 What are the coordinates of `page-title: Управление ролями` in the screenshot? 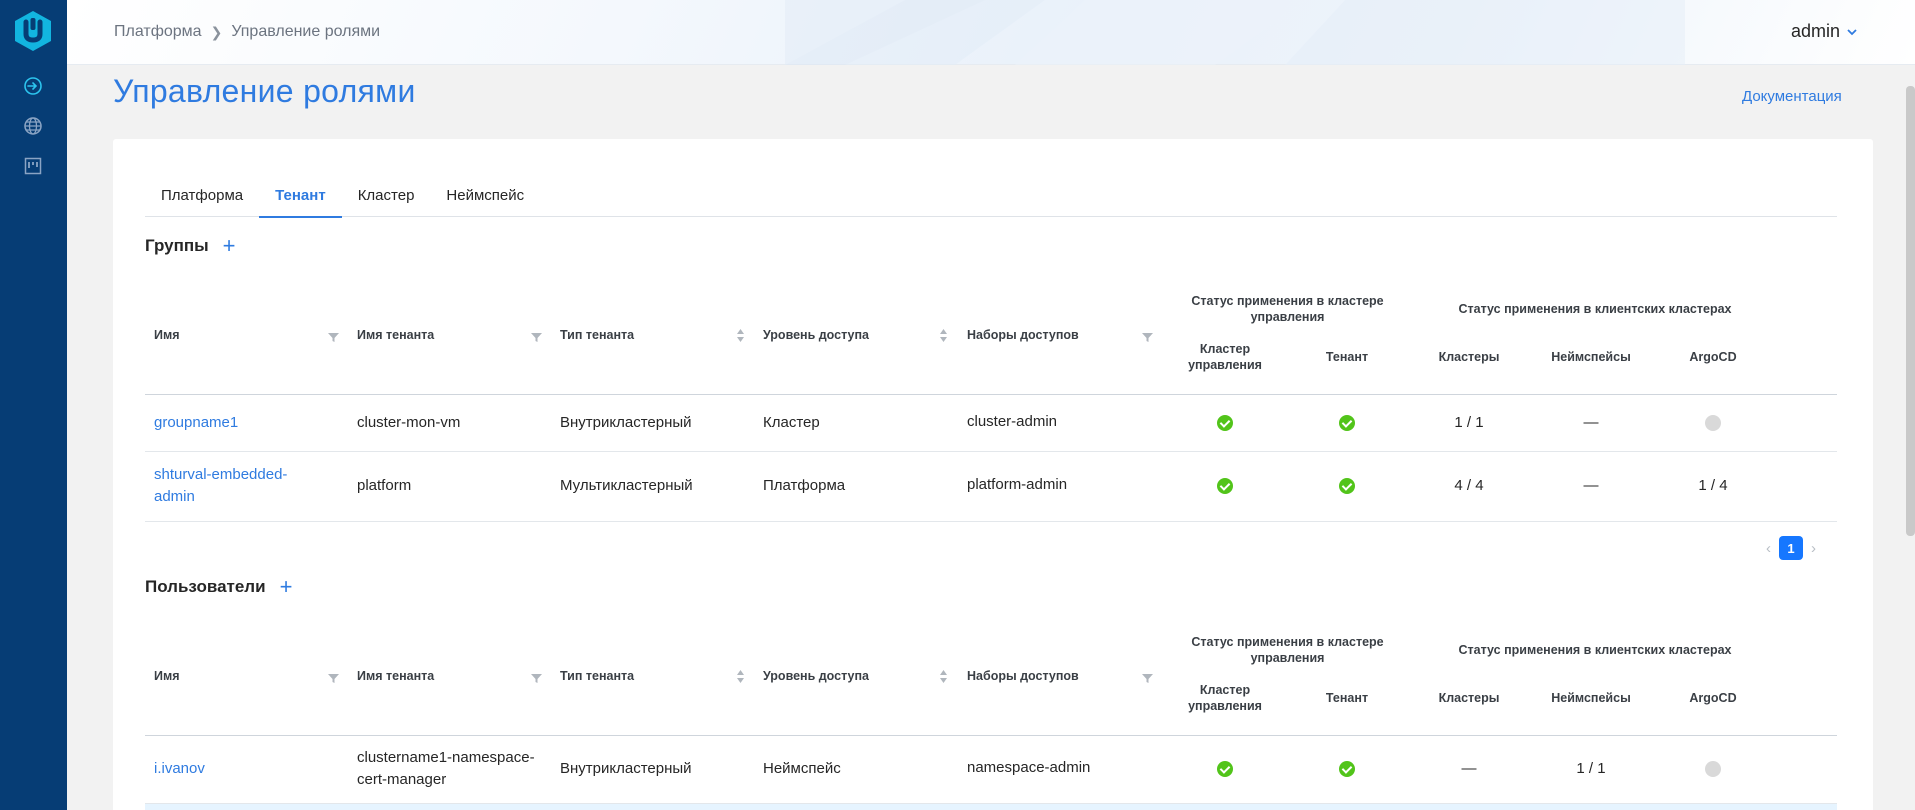 It's located at (264, 91).